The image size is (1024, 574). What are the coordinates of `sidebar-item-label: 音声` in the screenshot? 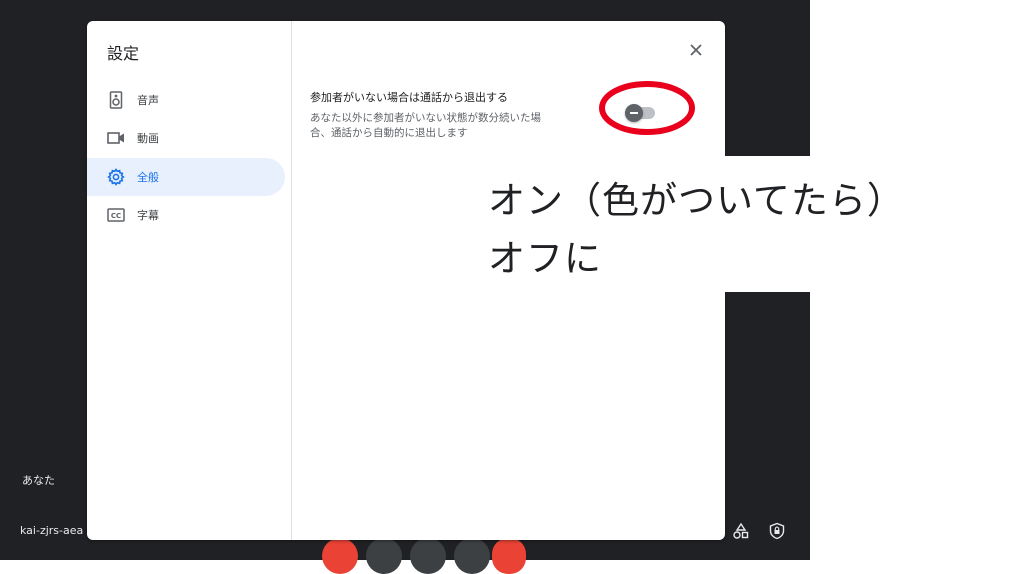 It's located at (148, 100).